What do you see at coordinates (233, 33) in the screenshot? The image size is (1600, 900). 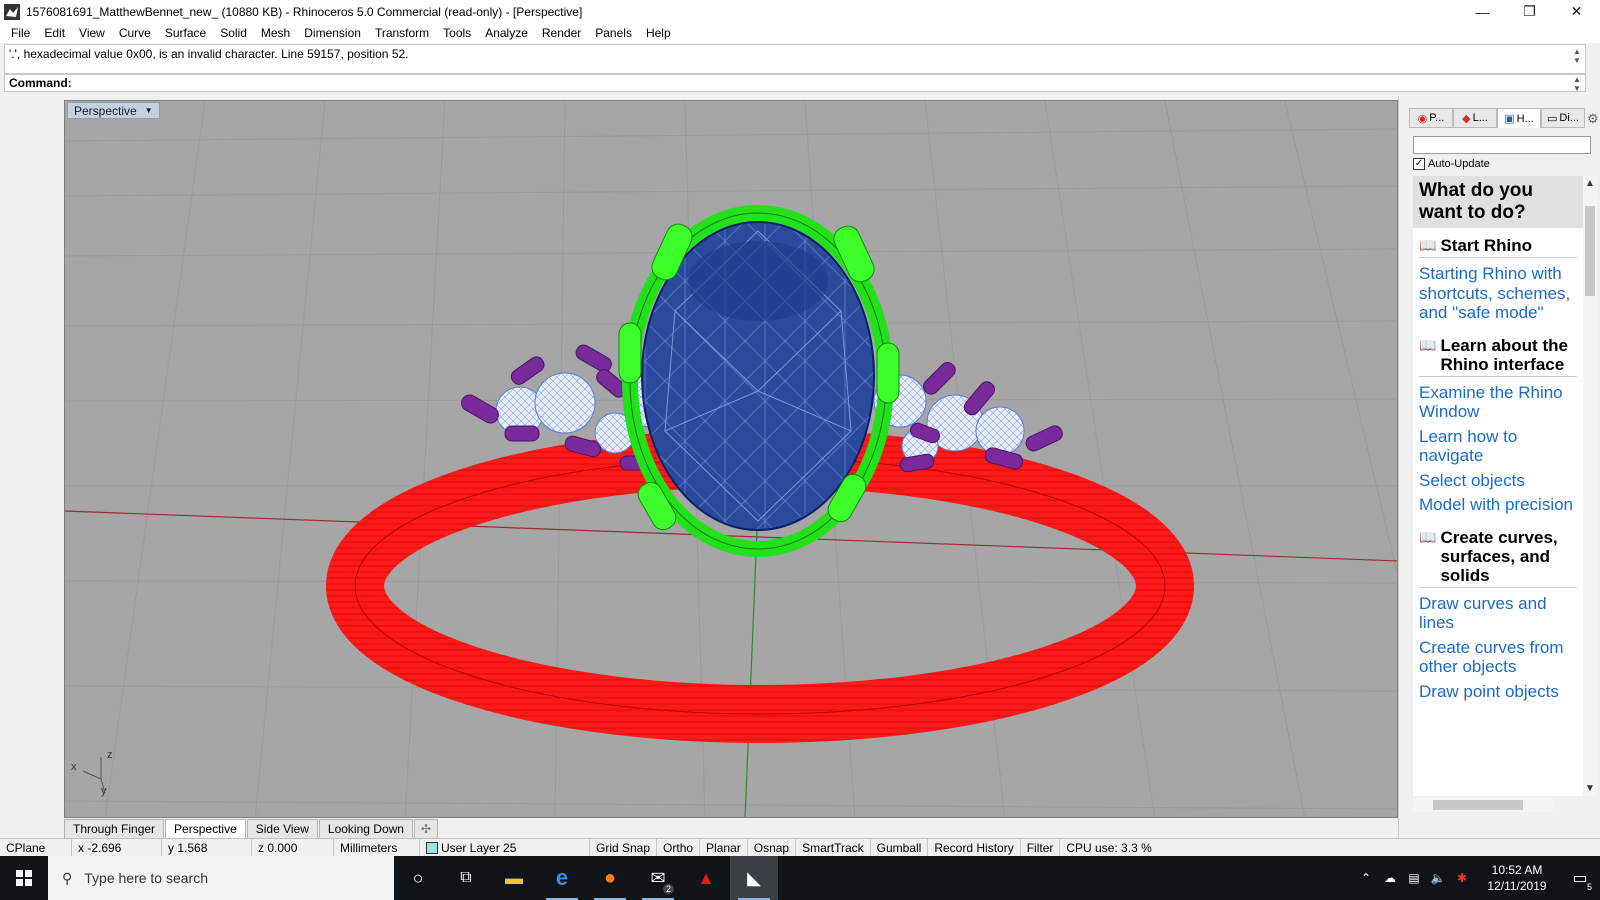 I see `menu-solid: Solid` at bounding box center [233, 33].